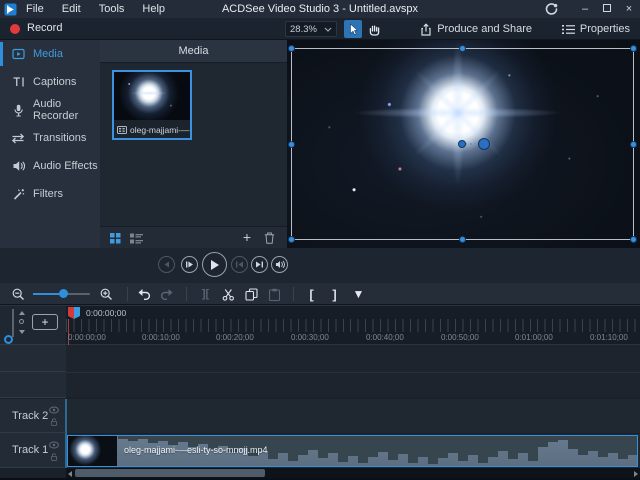 The height and width of the screenshot is (480, 640). I want to click on resize-handle-w, so click(291, 144).